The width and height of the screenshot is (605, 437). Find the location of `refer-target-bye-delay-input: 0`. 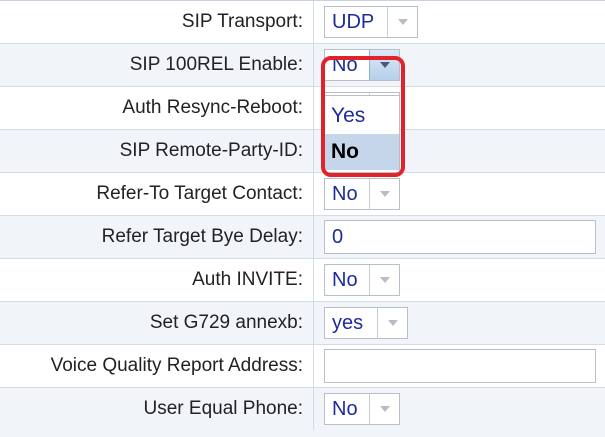

refer-target-bye-delay-input: 0 is located at coordinates (460, 237).